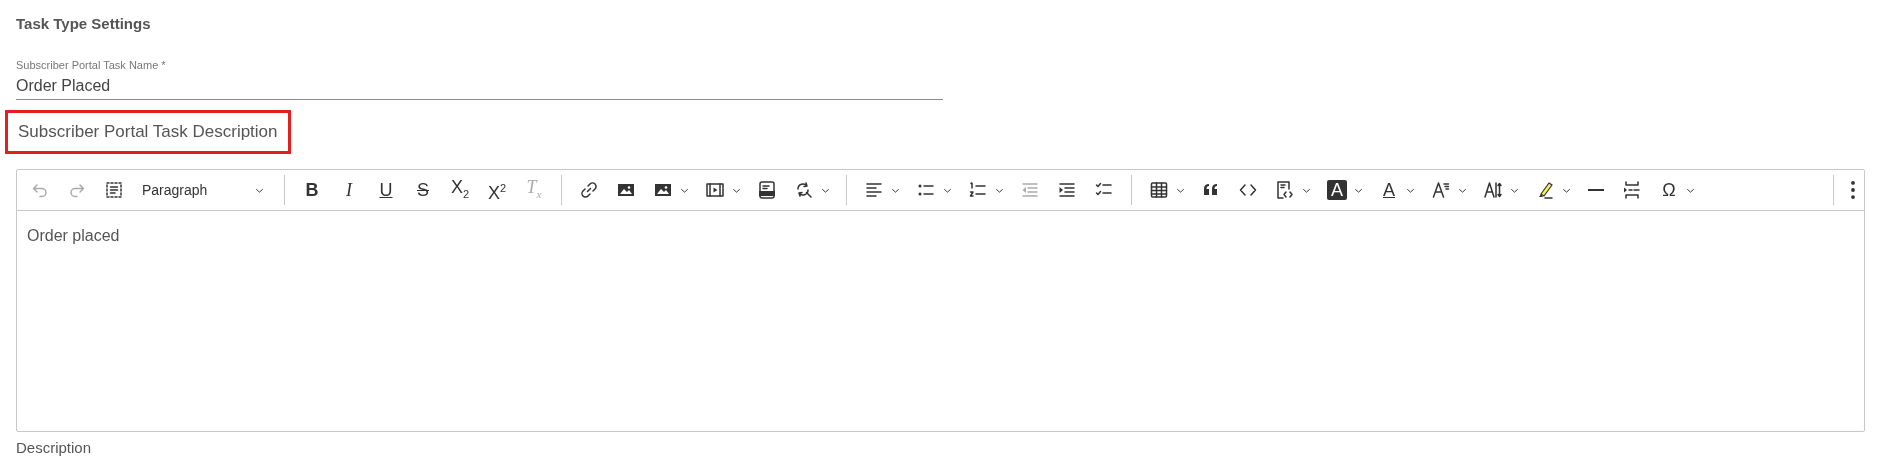 The height and width of the screenshot is (463, 1881). I want to click on outdent-icon, so click(1030, 190).